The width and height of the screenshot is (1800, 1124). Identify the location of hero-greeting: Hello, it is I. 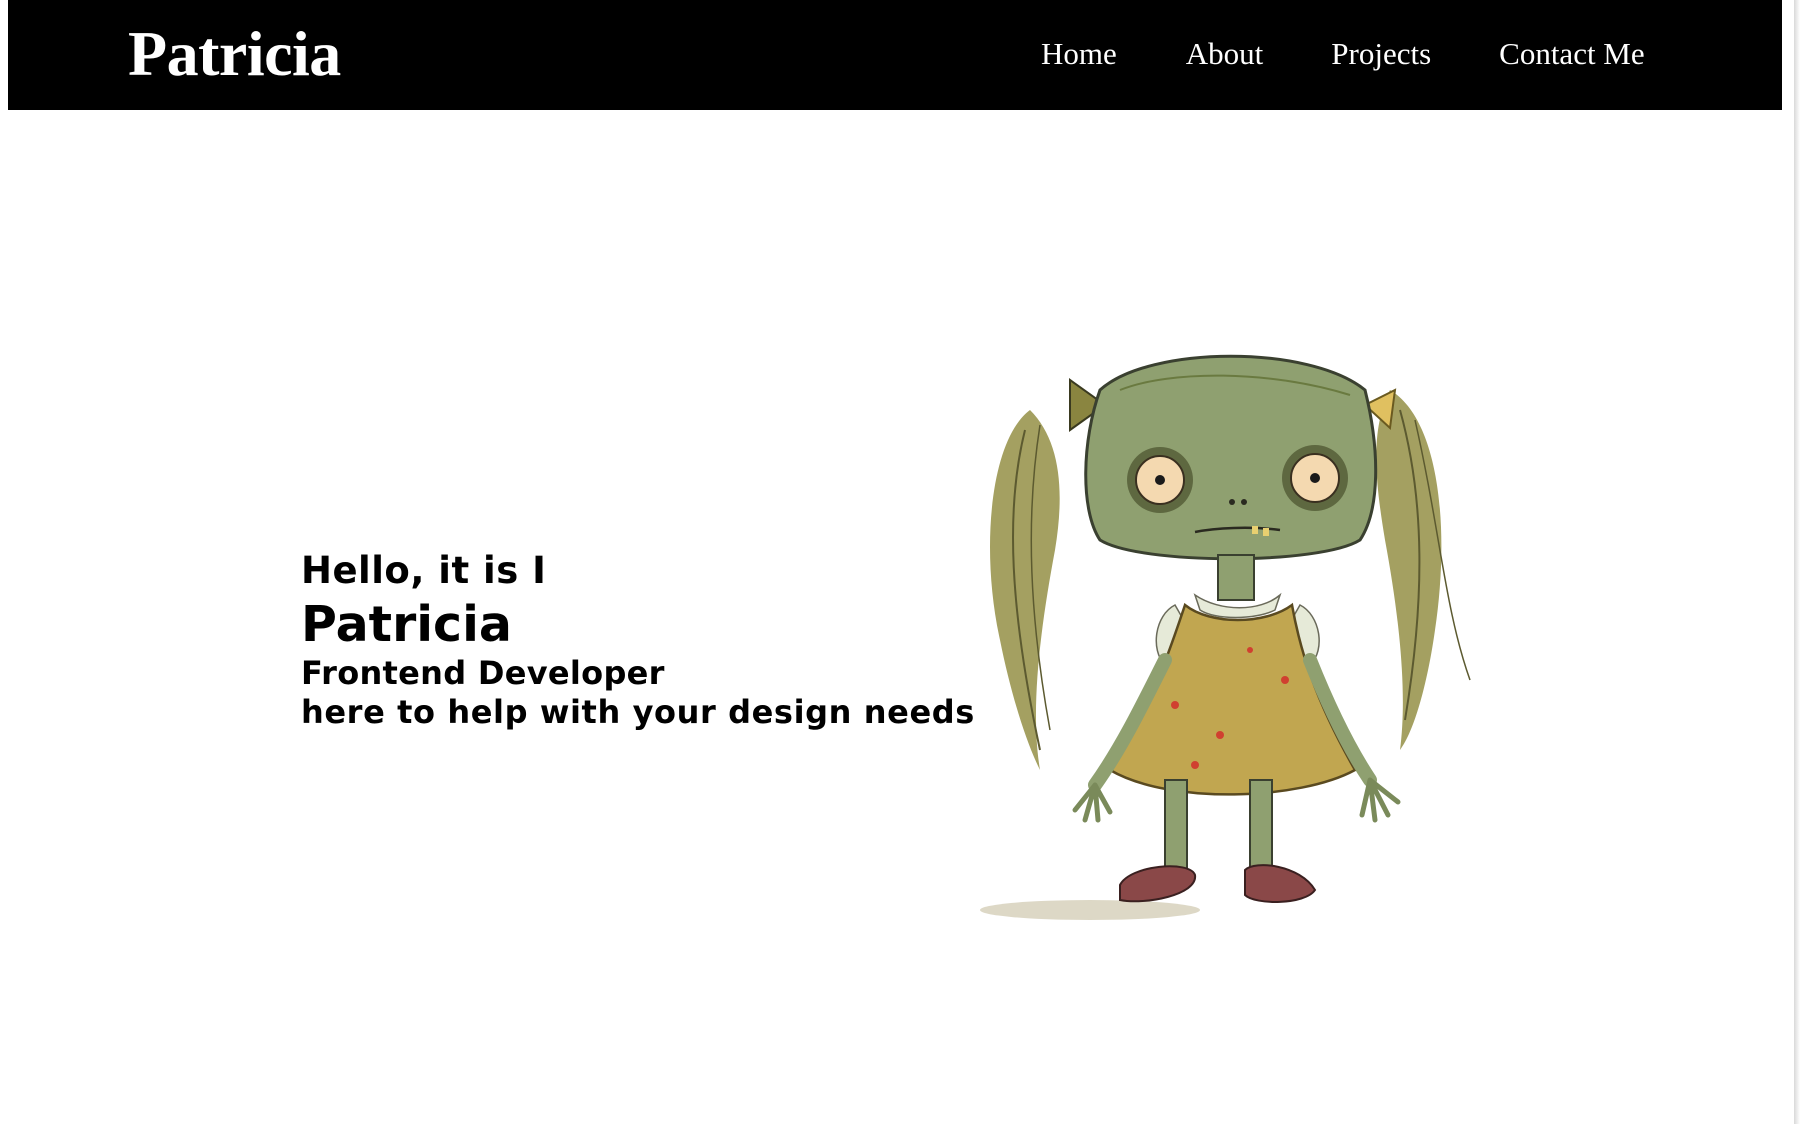
(424, 570).